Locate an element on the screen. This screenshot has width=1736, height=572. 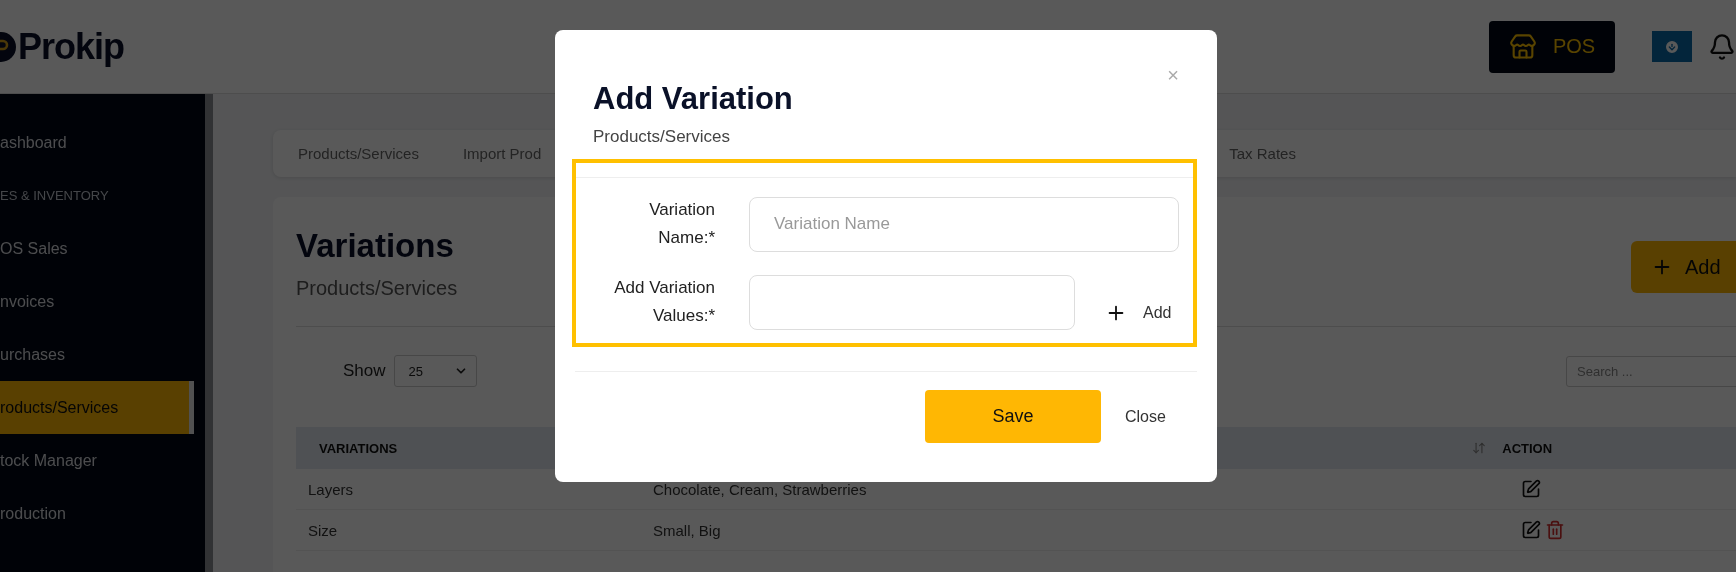
sidebar-section-label: ES & INVENTORY is located at coordinates (55, 196).